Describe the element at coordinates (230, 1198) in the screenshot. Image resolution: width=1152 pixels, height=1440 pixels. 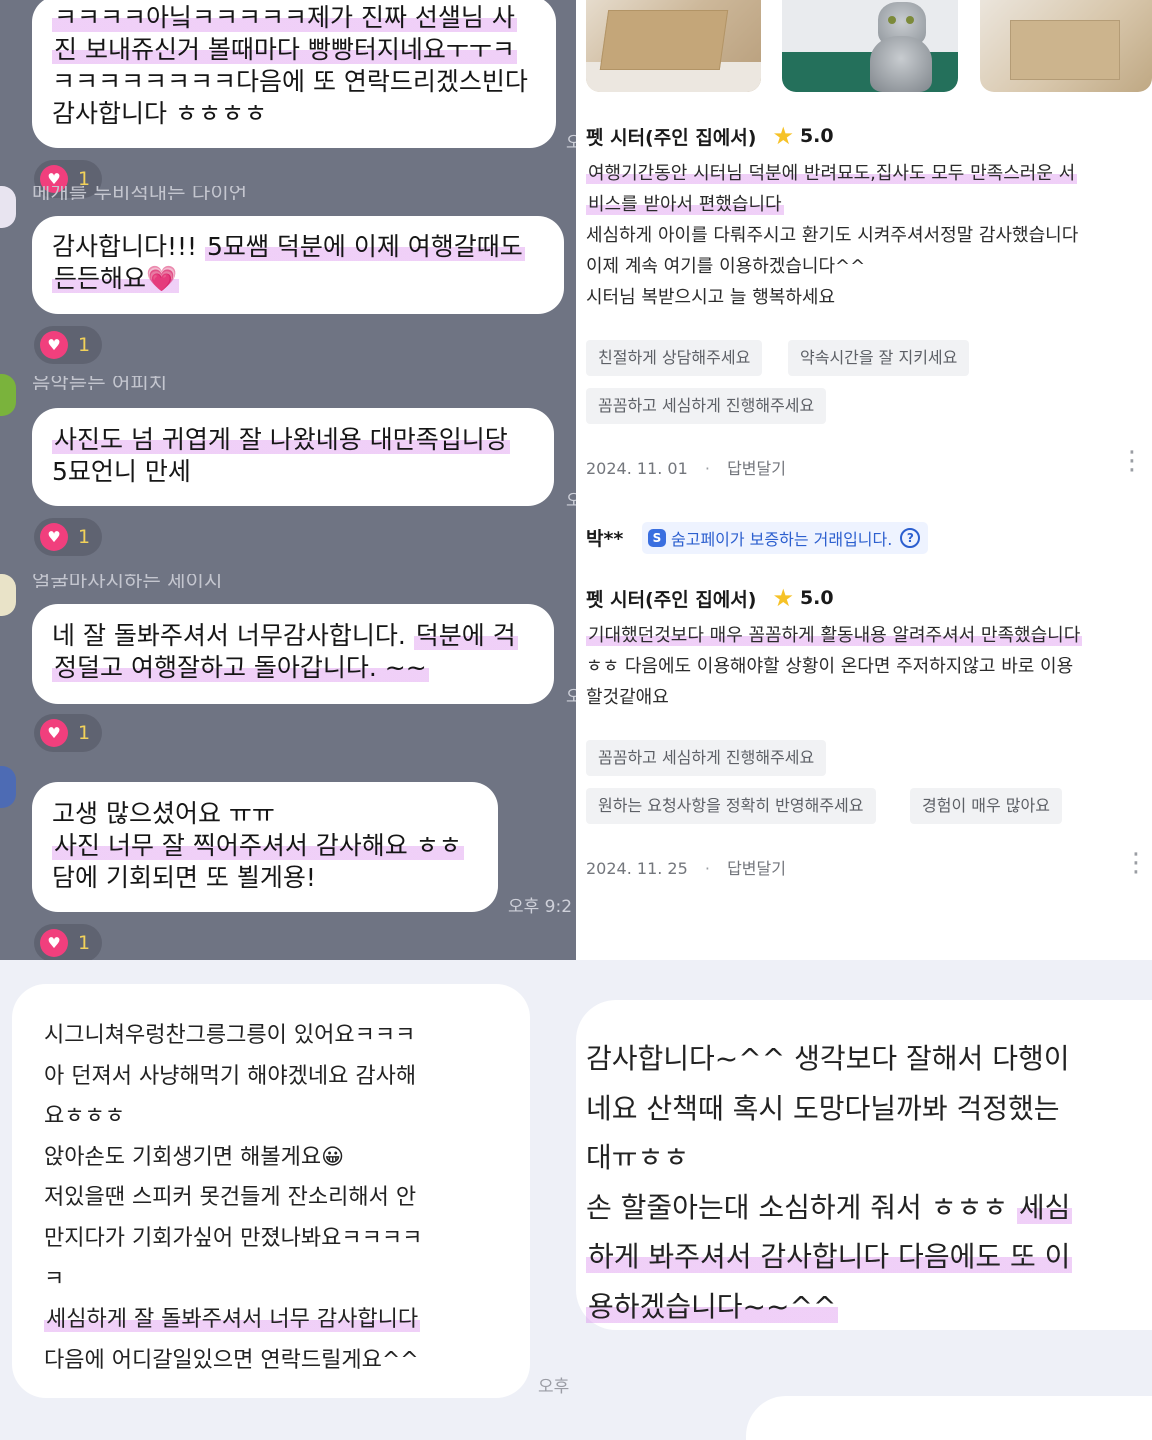
I see `text-segment: 저있을땐 스피커 못건들게 잔소리해서 안` at that location.